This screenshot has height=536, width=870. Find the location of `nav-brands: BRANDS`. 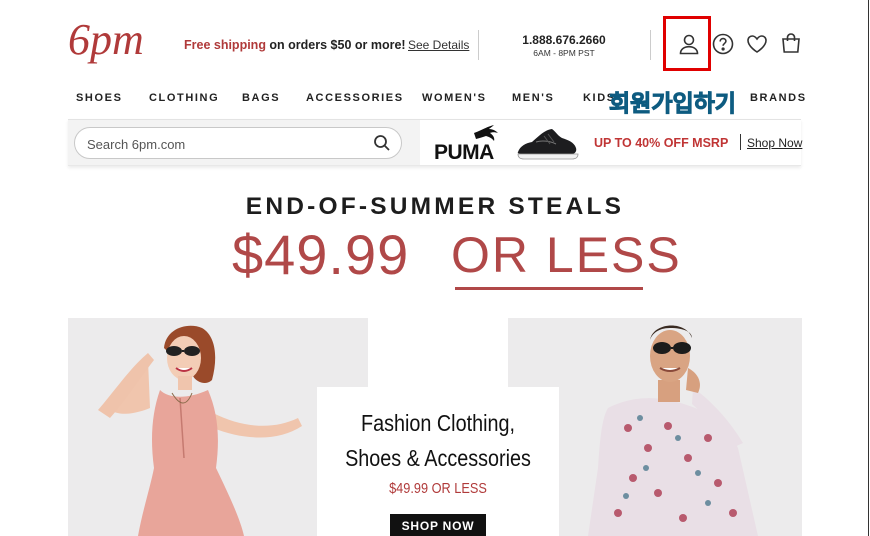

nav-brands: BRANDS is located at coordinates (778, 98).